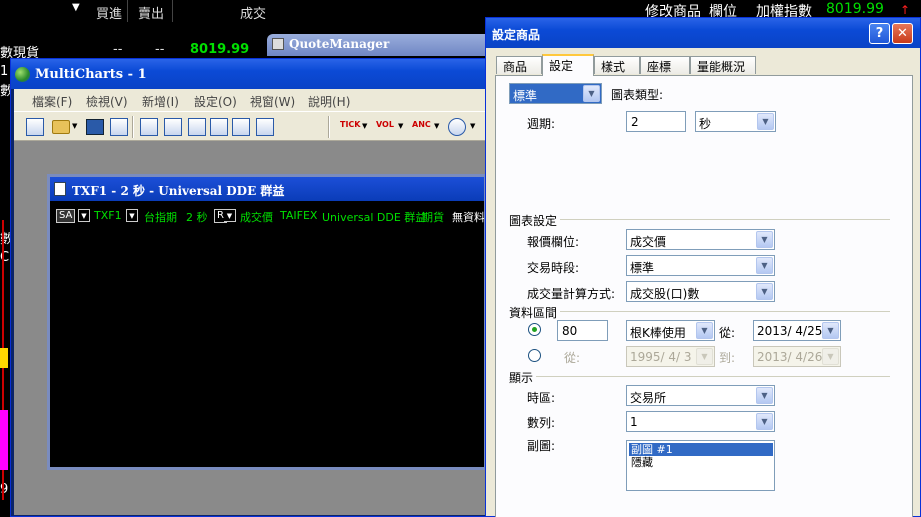 Image resolution: width=921 pixels, height=517 pixels. What do you see at coordinates (253, 12) in the screenshot?
I see `col-price: 成交` at bounding box center [253, 12].